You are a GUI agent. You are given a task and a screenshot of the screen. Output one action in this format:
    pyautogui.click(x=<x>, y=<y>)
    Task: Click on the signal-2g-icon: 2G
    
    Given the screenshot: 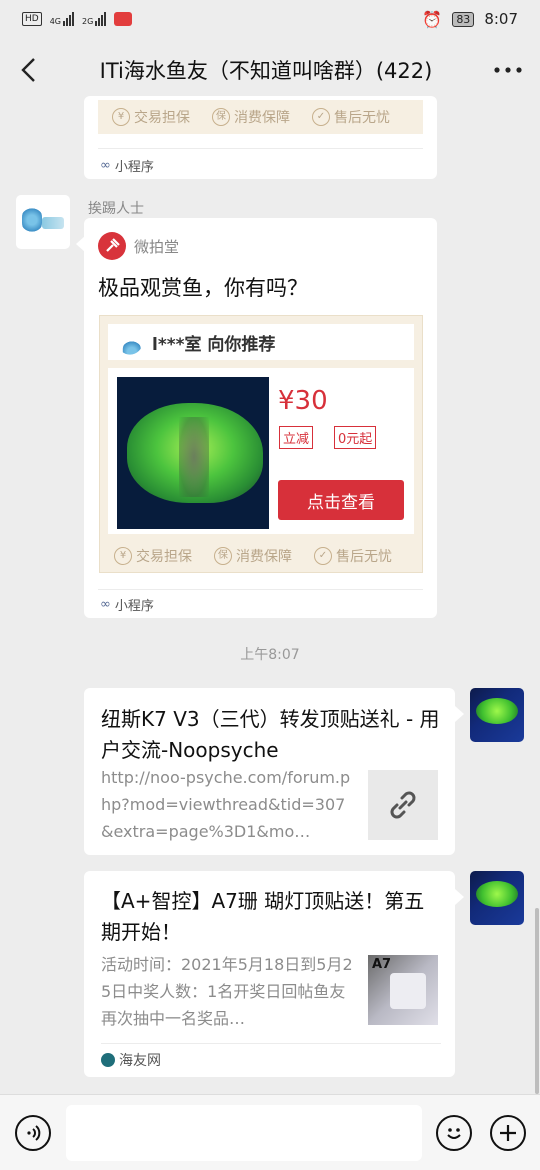 What is the action you would take?
    pyautogui.click(x=94, y=19)
    